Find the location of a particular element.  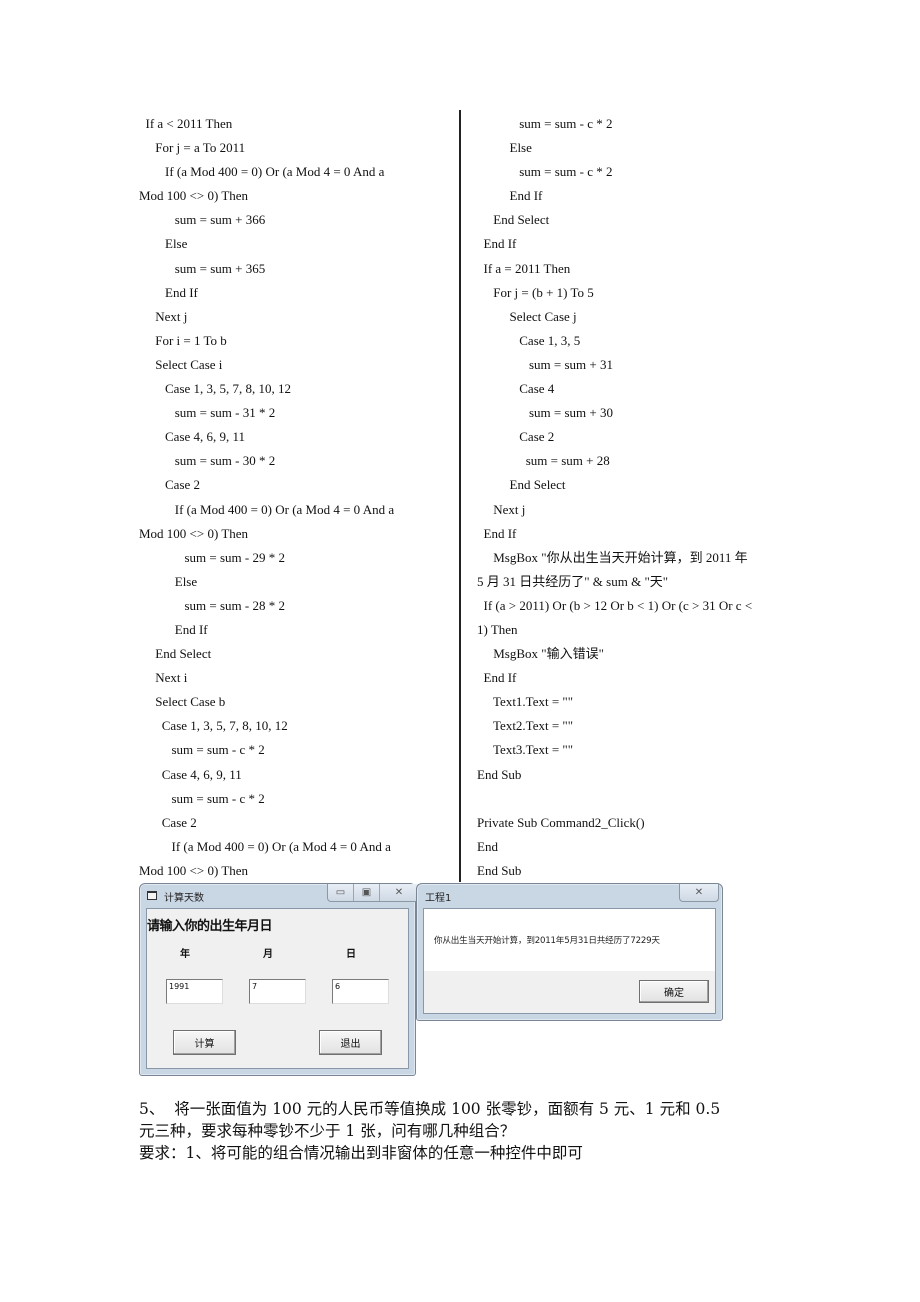

code-line: 5 月 31 日共经历了" & sum & "天" is located at coordinates (573, 581).